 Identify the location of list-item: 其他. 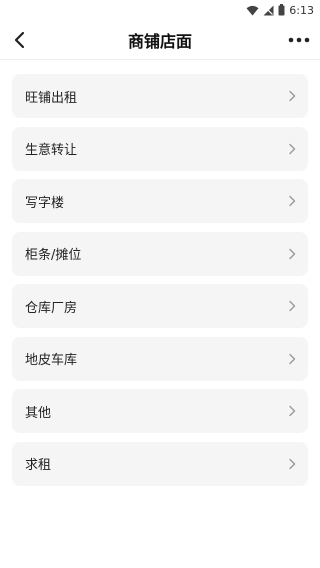
(160, 411).